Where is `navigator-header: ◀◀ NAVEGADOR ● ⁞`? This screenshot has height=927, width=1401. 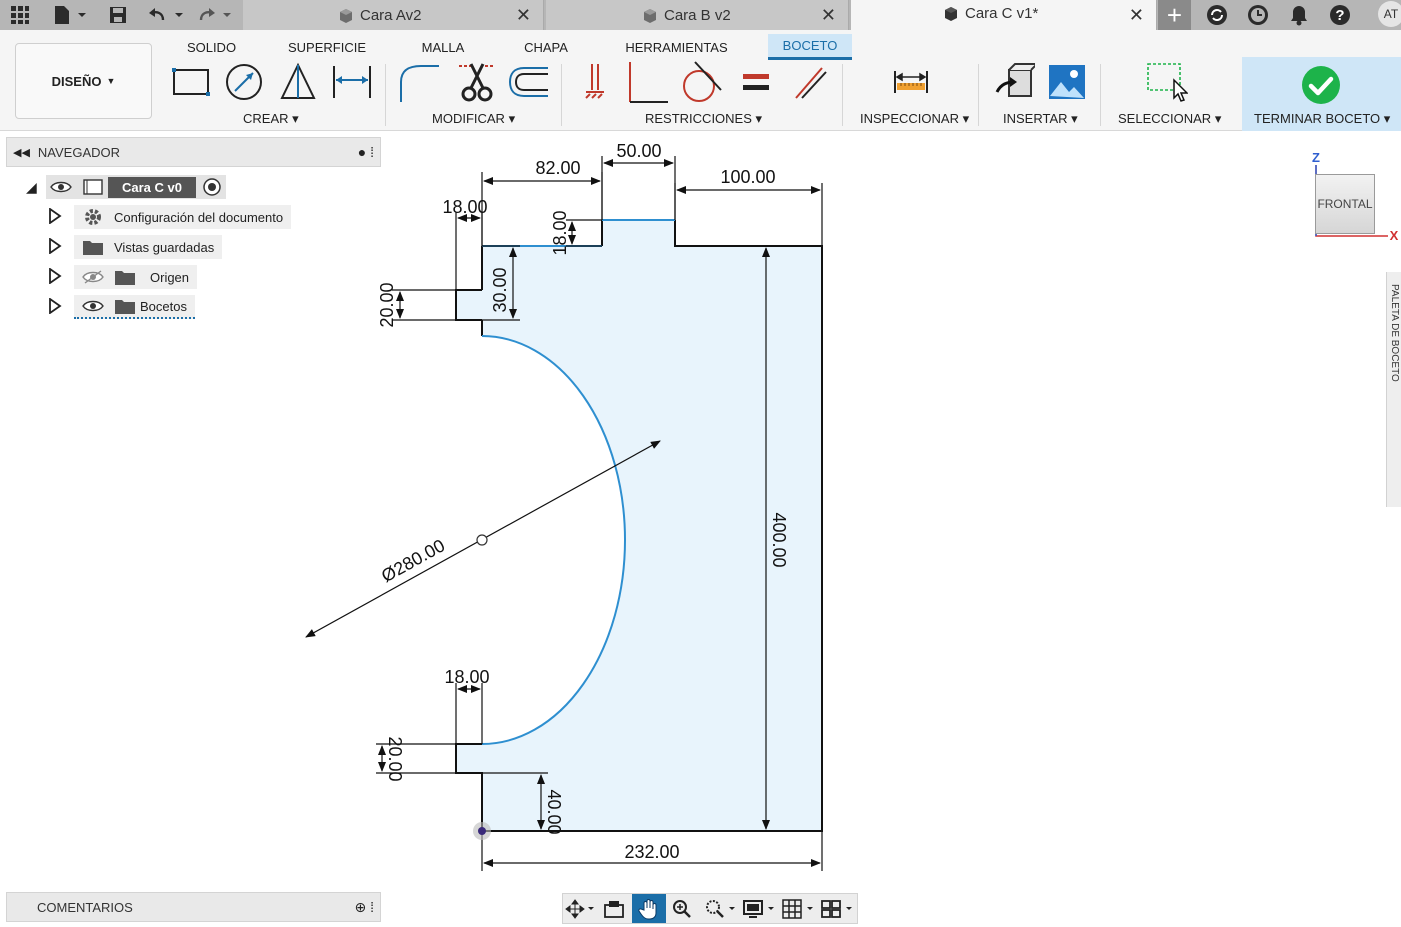
navigator-header: ◀◀ NAVEGADOR ● ⁞ is located at coordinates (193, 152).